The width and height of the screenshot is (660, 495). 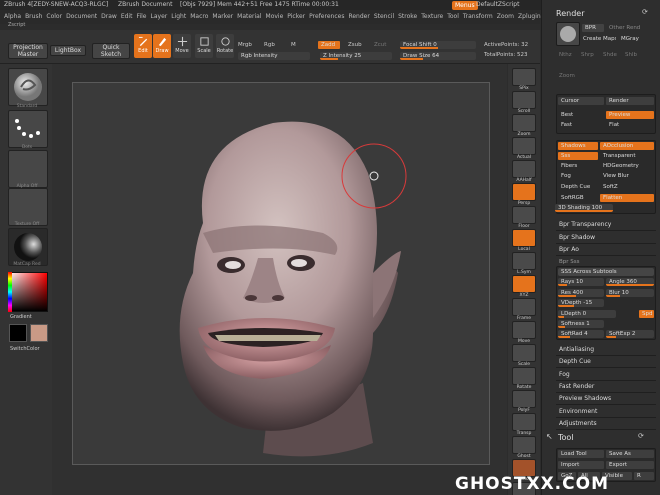 What do you see at coordinates (587, 314) in the screenshot?
I see `ldepth-slider: LDepth 0` at bounding box center [587, 314].